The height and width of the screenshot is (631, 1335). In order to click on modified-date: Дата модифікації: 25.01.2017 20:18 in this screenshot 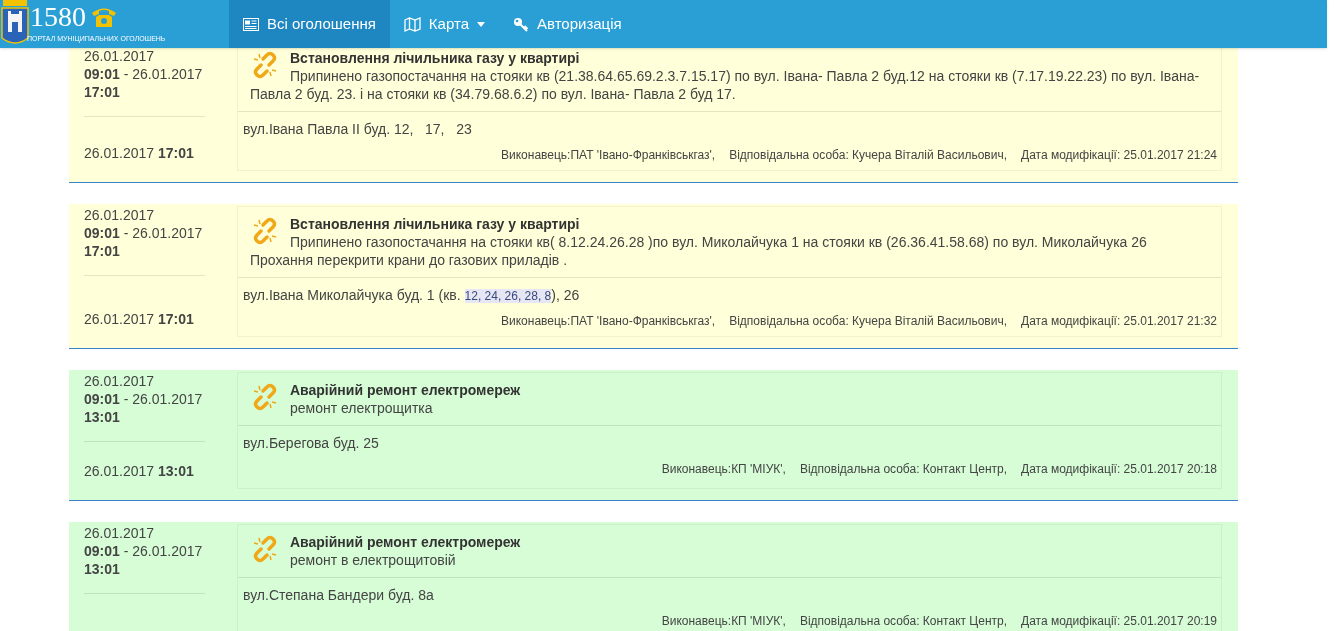, I will do `click(1119, 469)`.